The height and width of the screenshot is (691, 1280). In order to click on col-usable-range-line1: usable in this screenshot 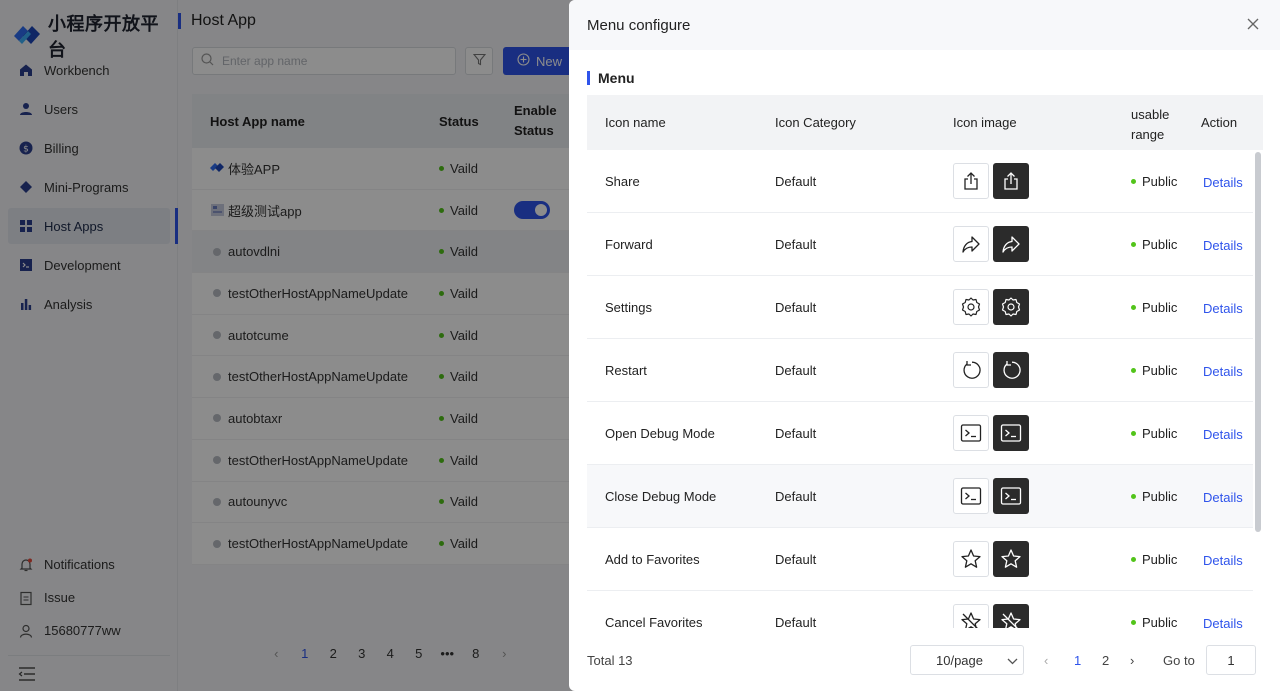, I will do `click(1150, 114)`.